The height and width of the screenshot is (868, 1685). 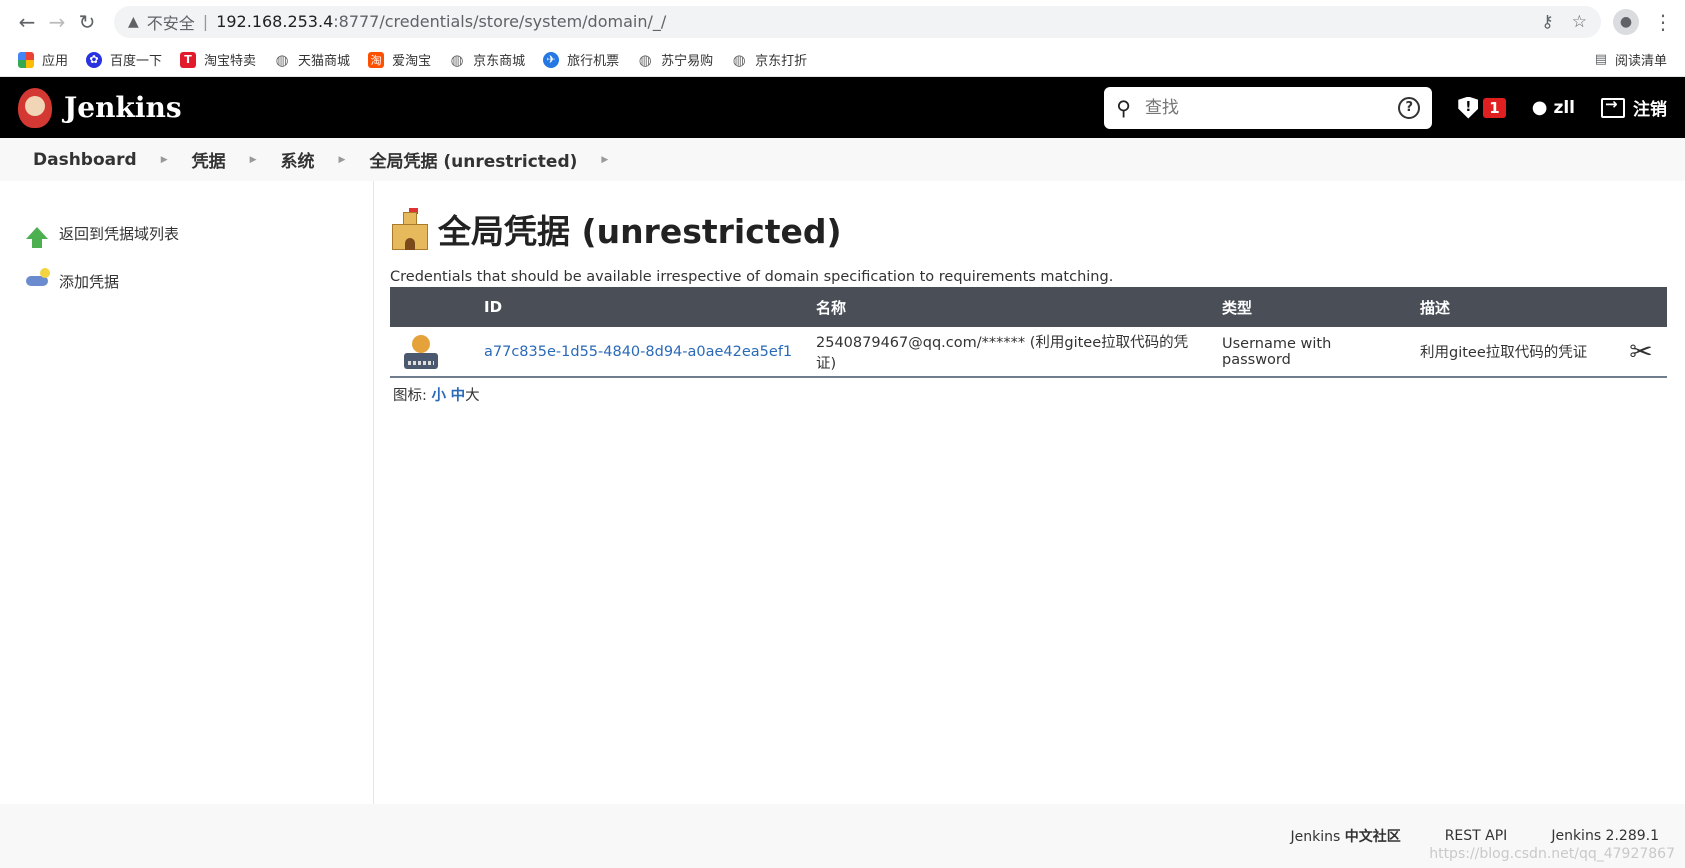 What do you see at coordinates (640, 231) in the screenshot?
I see `page-title: 全局凭据 (unrestricted)` at bounding box center [640, 231].